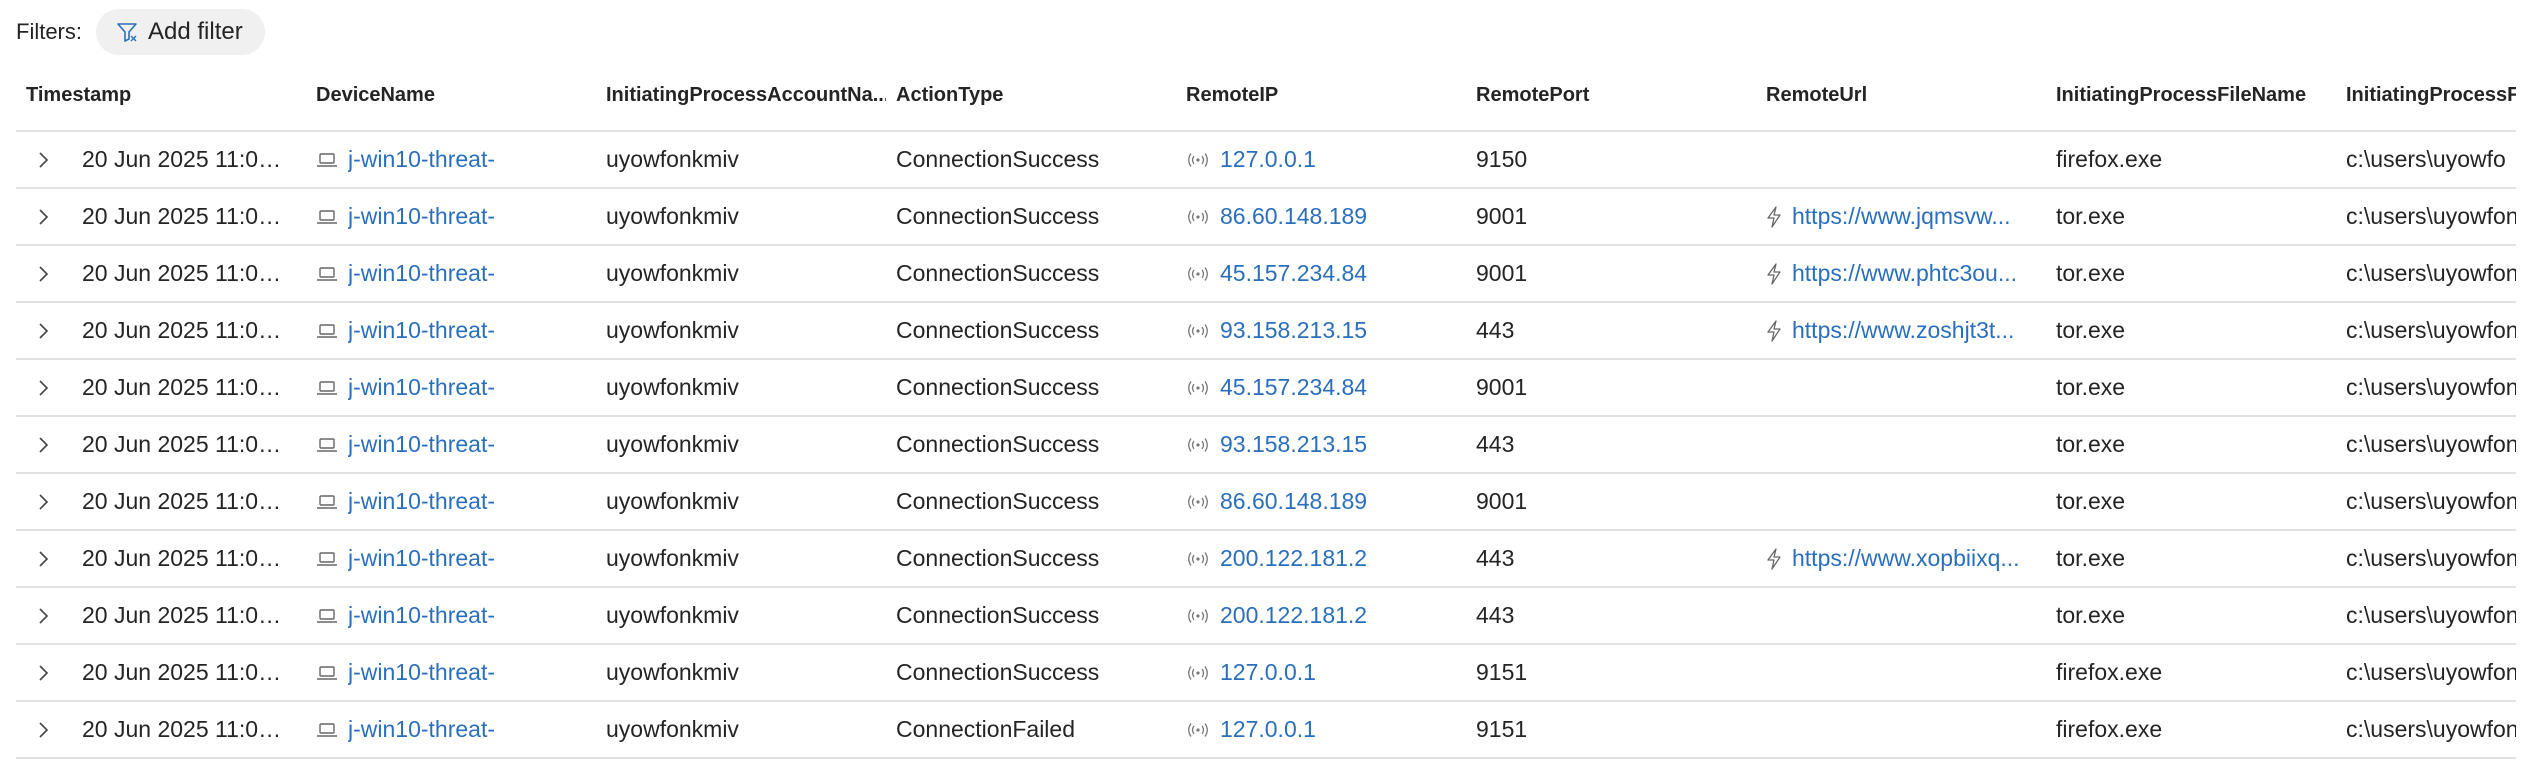 This screenshot has height=770, width=2532. What do you see at coordinates (1502, 729) in the screenshot?
I see `remote-port-cell: 9151` at bounding box center [1502, 729].